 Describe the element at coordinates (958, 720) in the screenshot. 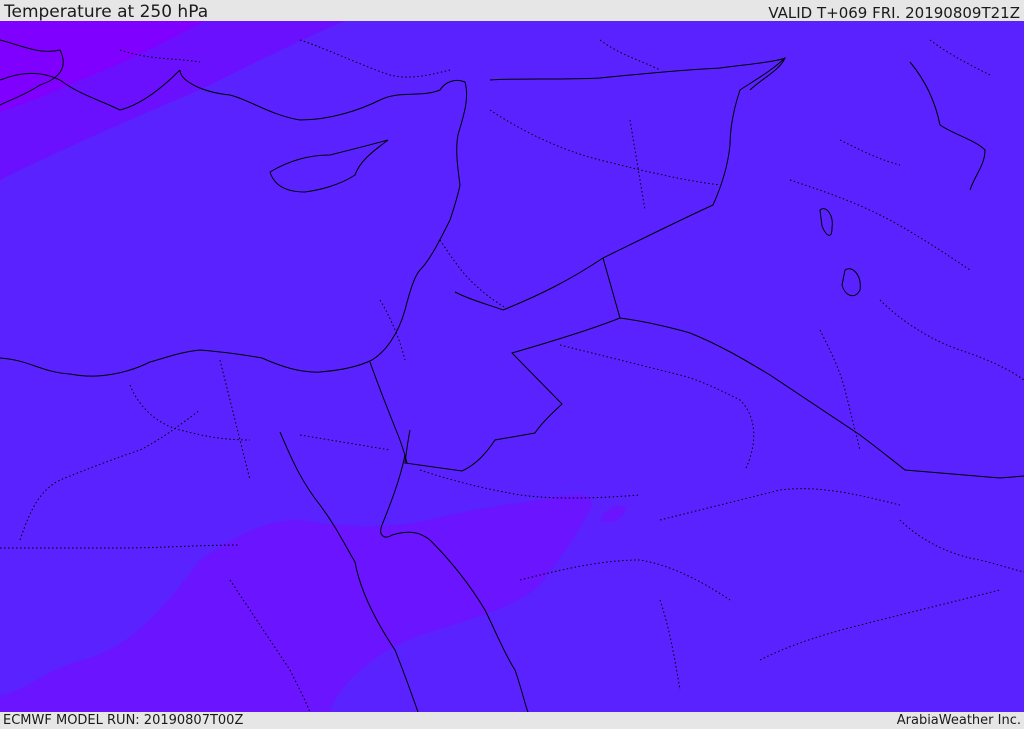

I see `credit-label: ArabiaWeather Inc.` at that location.